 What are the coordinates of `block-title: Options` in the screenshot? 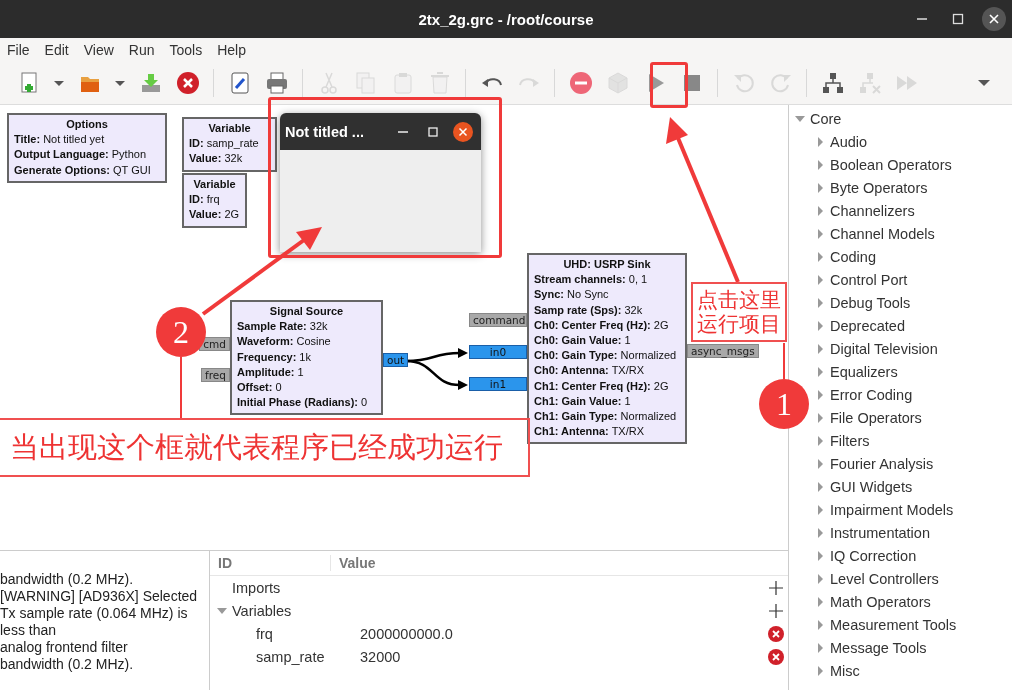 It's located at (87, 124).